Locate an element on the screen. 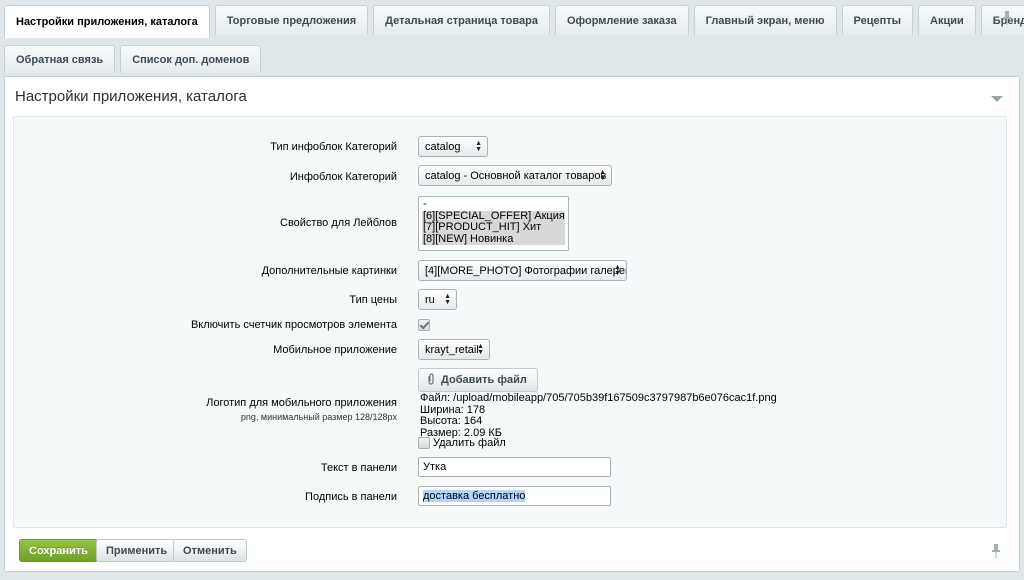  file-height: Высота: 164 is located at coordinates (451, 421).